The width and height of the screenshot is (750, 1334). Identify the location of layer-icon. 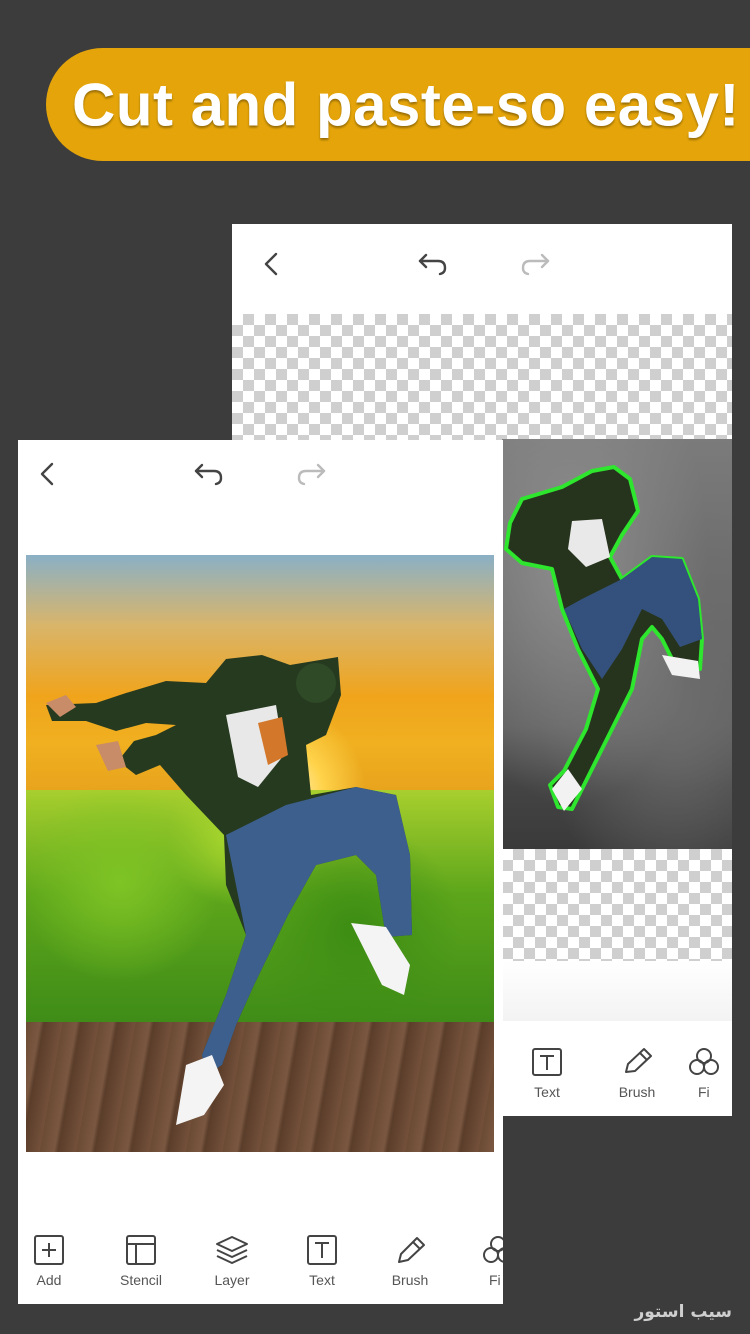
(232, 1250).